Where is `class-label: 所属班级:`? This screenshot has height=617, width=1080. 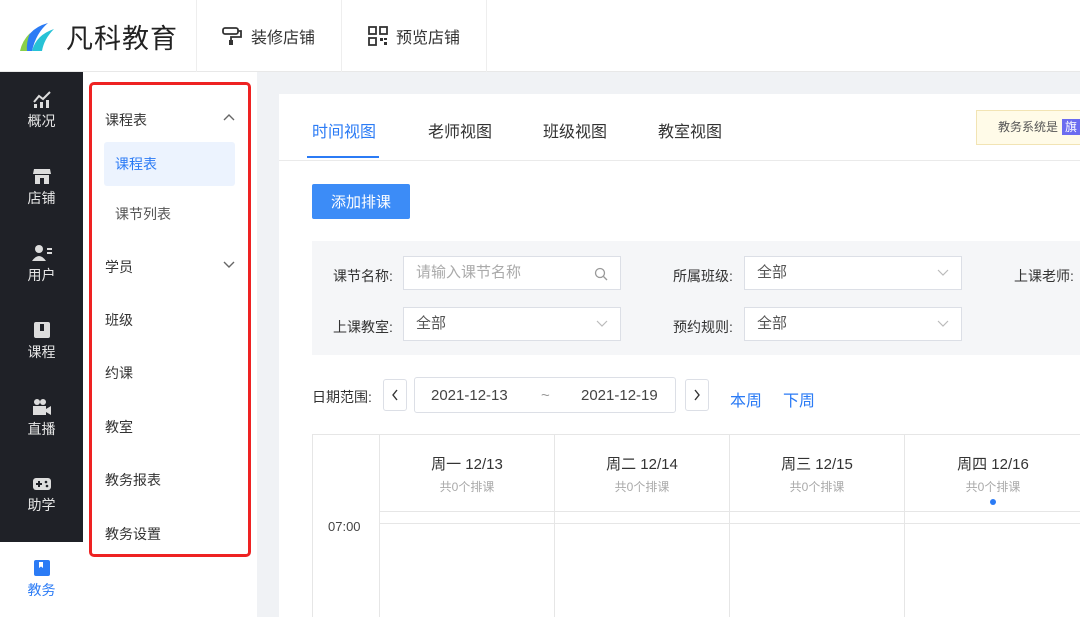 class-label: 所属班级: is located at coordinates (703, 276).